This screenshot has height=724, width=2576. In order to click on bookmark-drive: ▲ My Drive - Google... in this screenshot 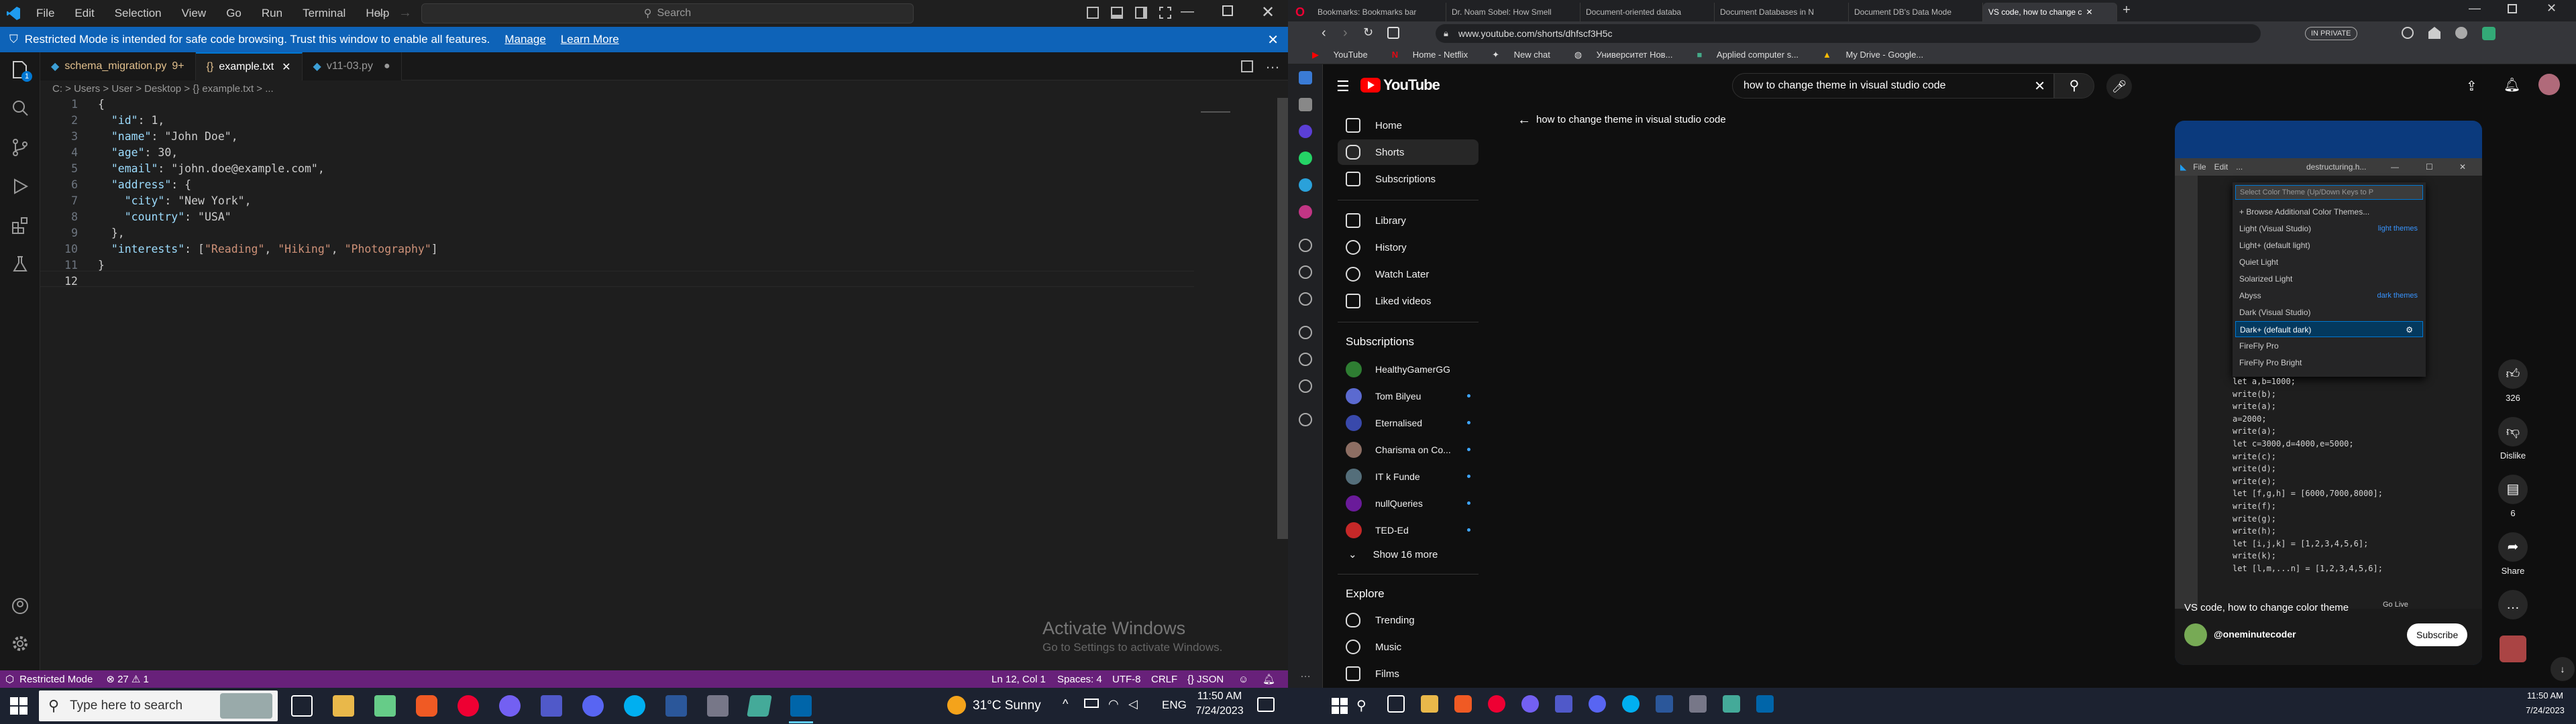, I will do `click(1867, 55)`.